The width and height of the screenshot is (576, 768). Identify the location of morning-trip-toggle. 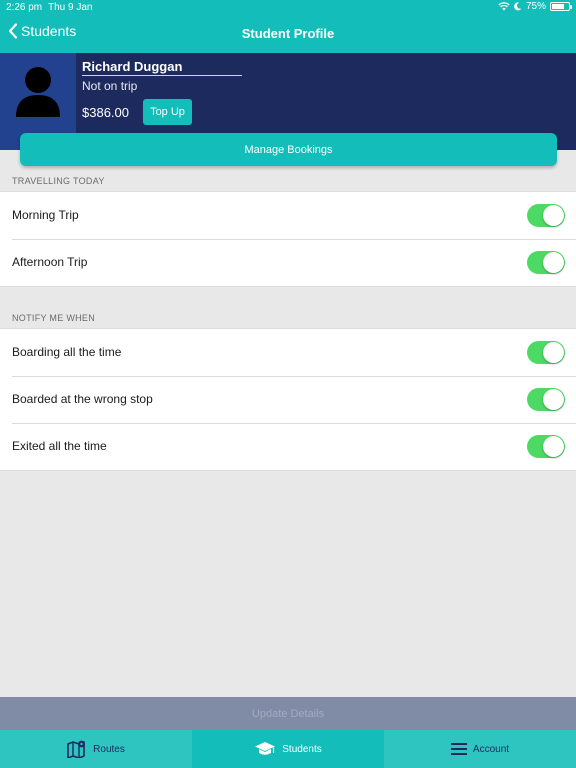
(546, 215).